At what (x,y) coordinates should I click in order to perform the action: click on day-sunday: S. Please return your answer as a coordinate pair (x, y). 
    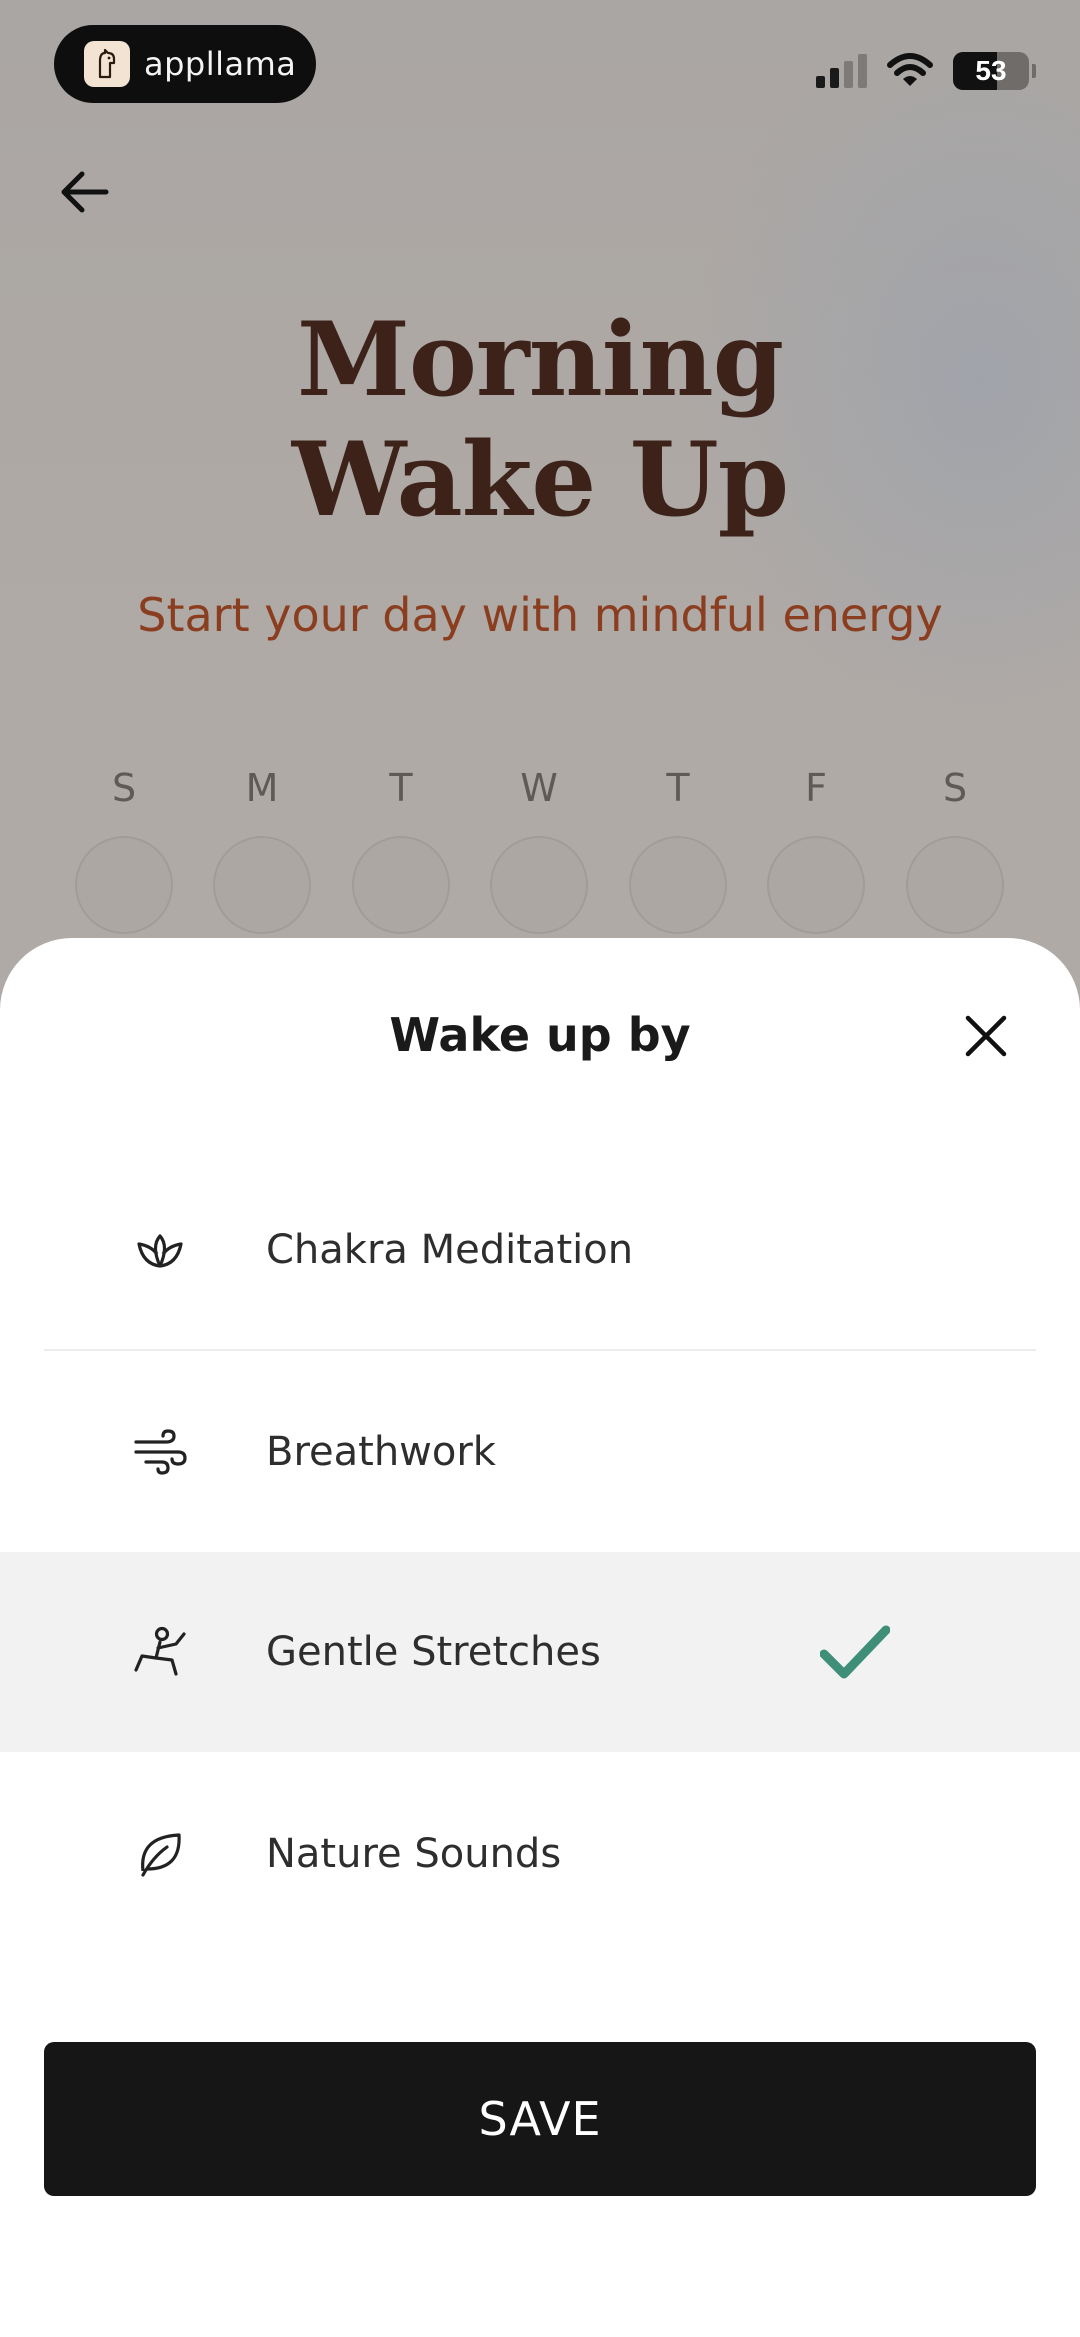
    Looking at the image, I should click on (124, 848).